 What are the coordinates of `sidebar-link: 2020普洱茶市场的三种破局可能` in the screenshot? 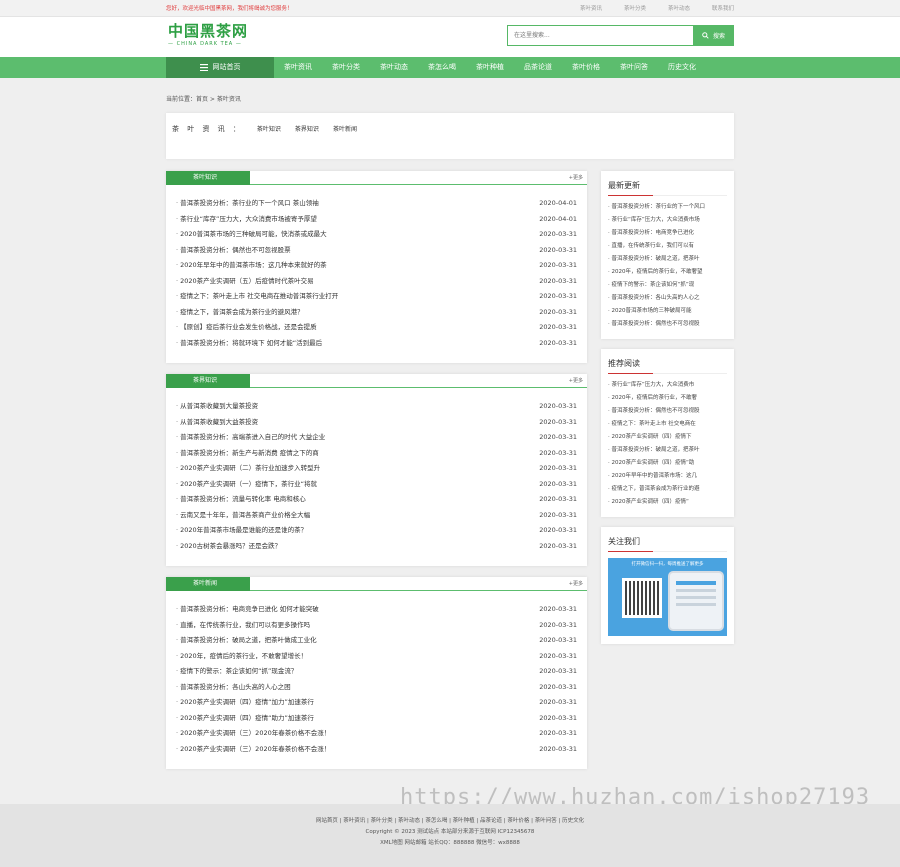 It's located at (667, 311).